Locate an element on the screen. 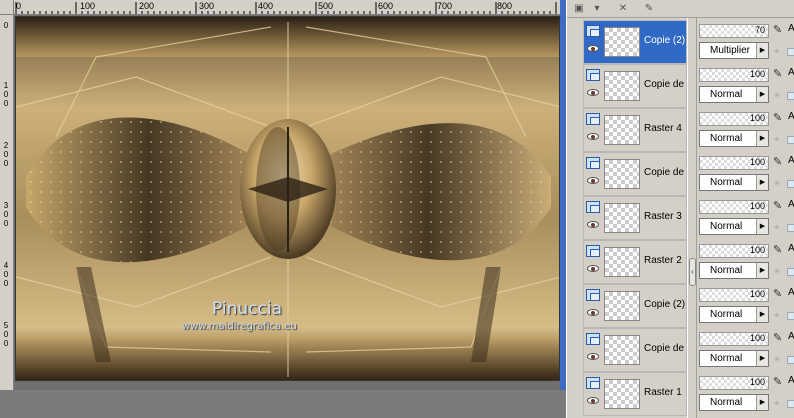 The height and width of the screenshot is (418, 794). layer-properties-icon: ✎ is located at coordinates (649, 8).